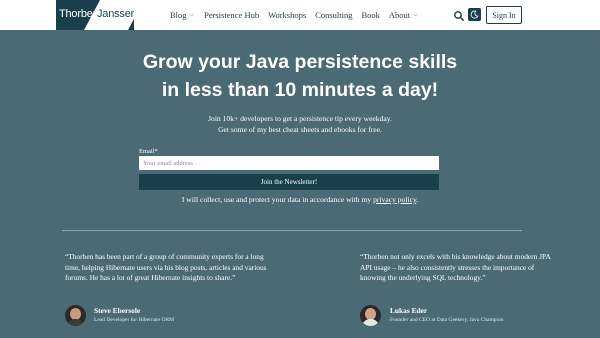 Image resolution: width=600 pixels, height=338 pixels. I want to click on logo-first-name: Thorben, so click(79, 14).